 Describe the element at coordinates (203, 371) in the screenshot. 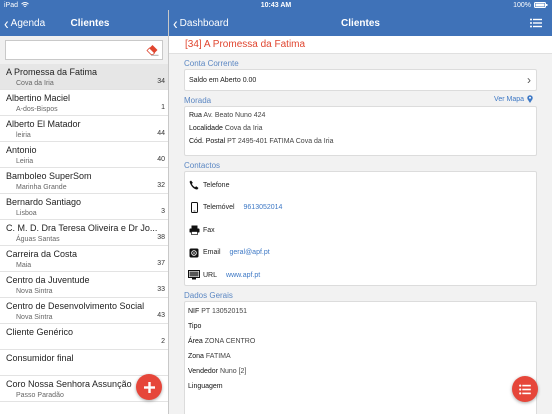

I see `vendedor-label: Vendedor` at that location.